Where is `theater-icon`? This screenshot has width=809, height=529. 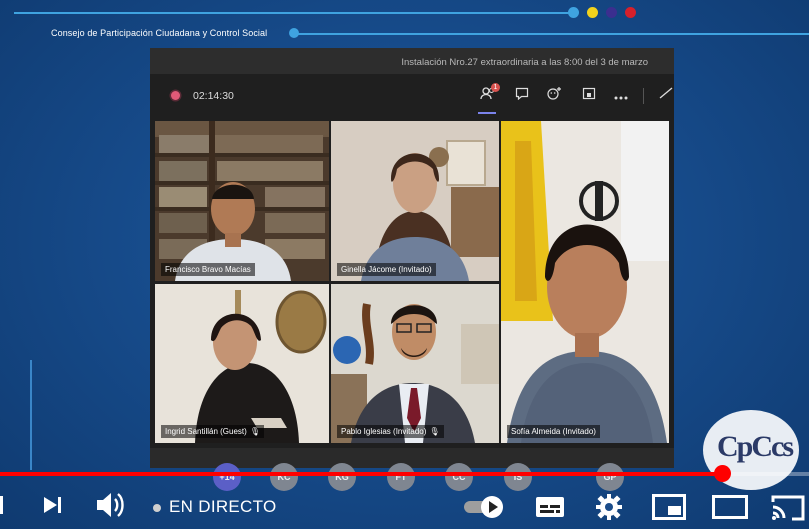 theater-icon is located at coordinates (730, 509).